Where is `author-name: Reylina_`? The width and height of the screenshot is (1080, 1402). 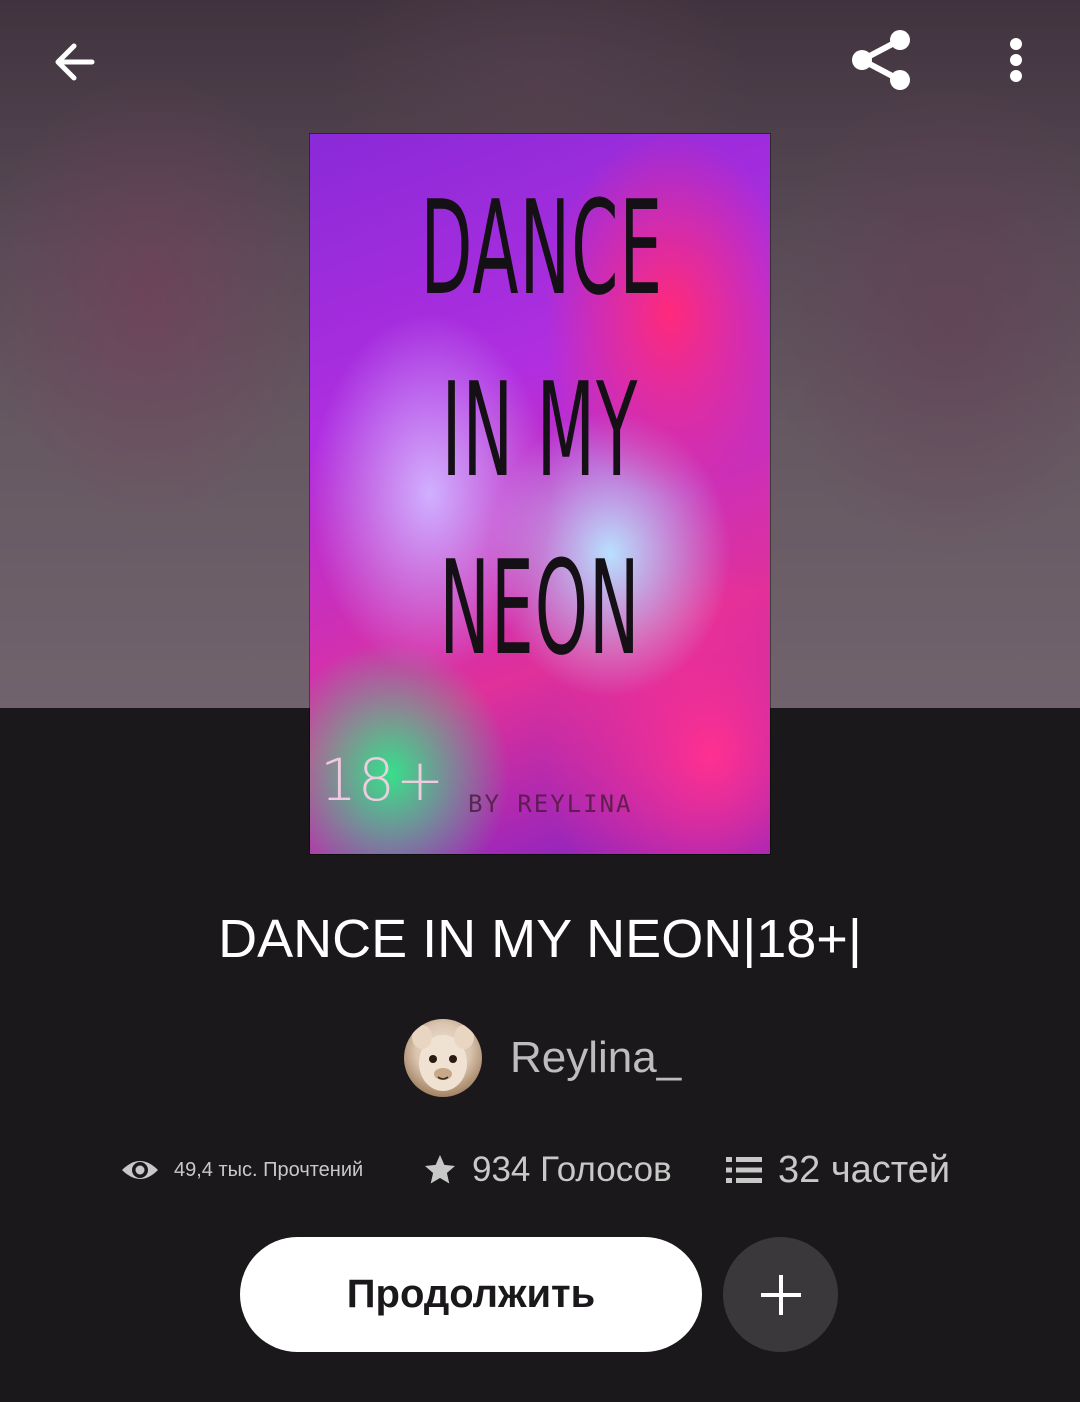 author-name: Reylina_ is located at coordinates (596, 1057).